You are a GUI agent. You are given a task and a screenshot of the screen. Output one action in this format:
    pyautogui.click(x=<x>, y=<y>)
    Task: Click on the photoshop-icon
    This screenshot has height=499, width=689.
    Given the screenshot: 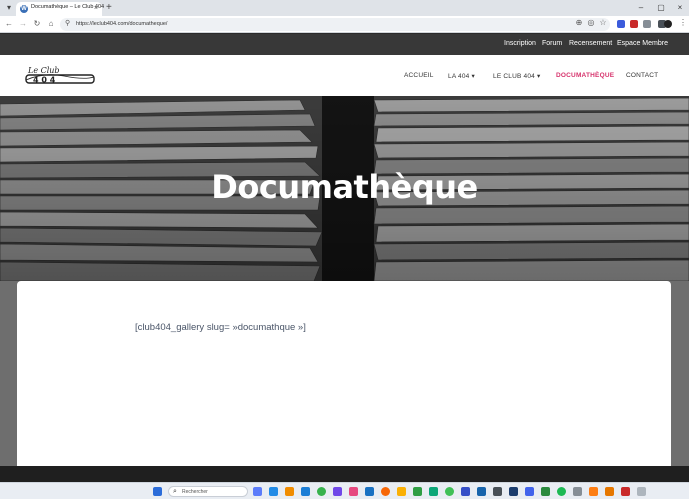 What is the action you would take?
    pyautogui.click(x=513, y=491)
    